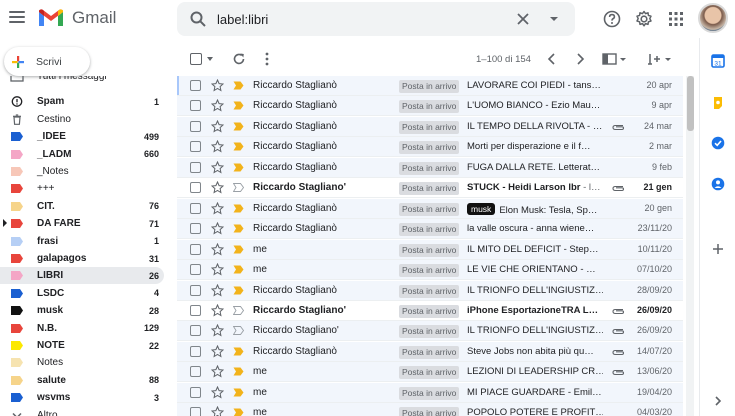 Image resolution: width=735 pixels, height=416 pixels. Describe the element at coordinates (82, 345) in the screenshot. I see `sidebar-item-note: NOTE 22` at that location.